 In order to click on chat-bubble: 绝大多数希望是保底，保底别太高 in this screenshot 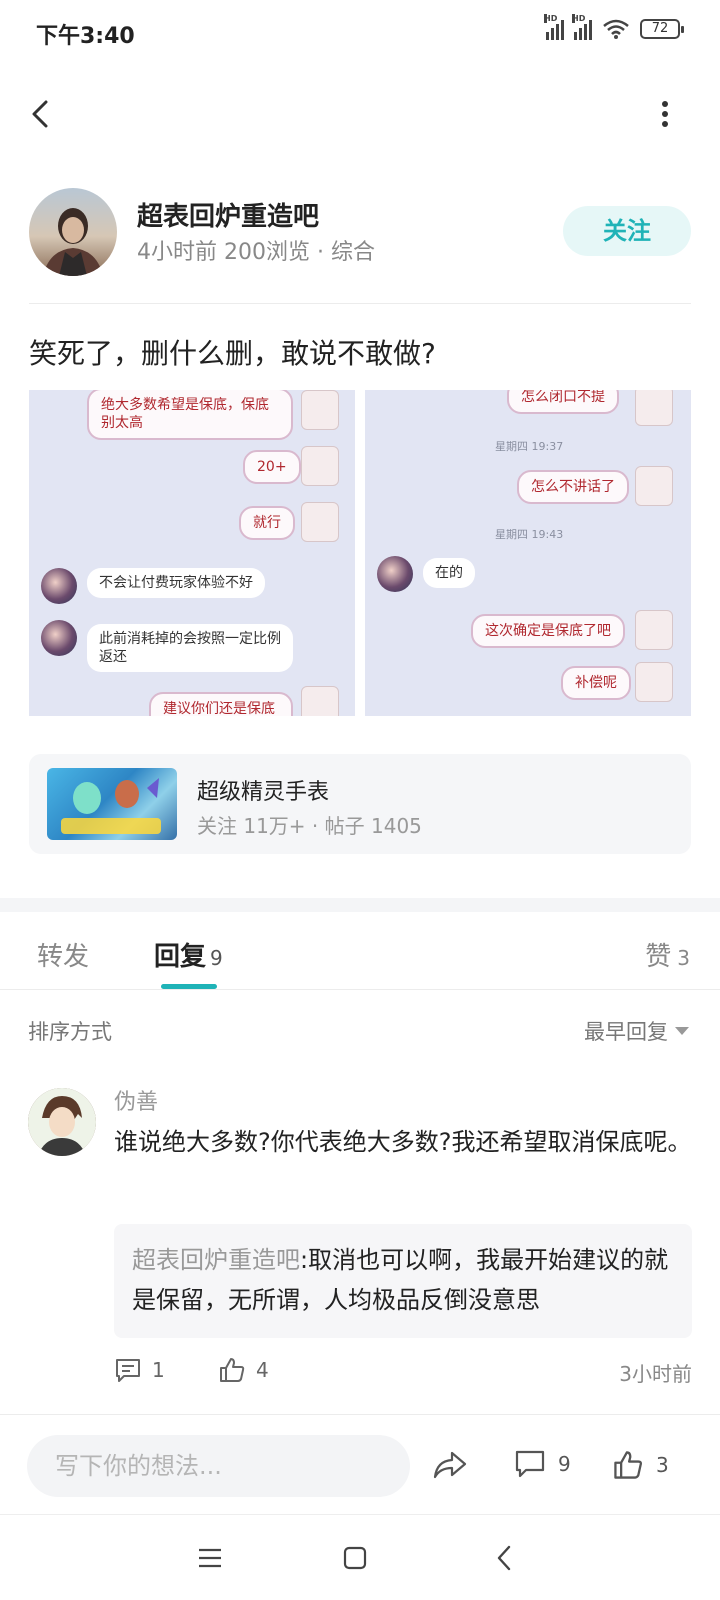, I will do `click(190, 415)`.